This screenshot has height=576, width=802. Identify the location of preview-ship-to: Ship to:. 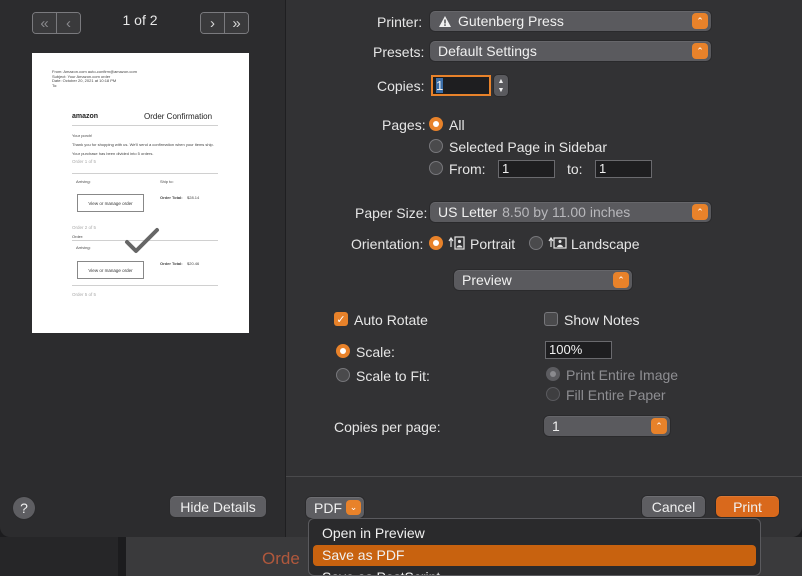
(167, 181).